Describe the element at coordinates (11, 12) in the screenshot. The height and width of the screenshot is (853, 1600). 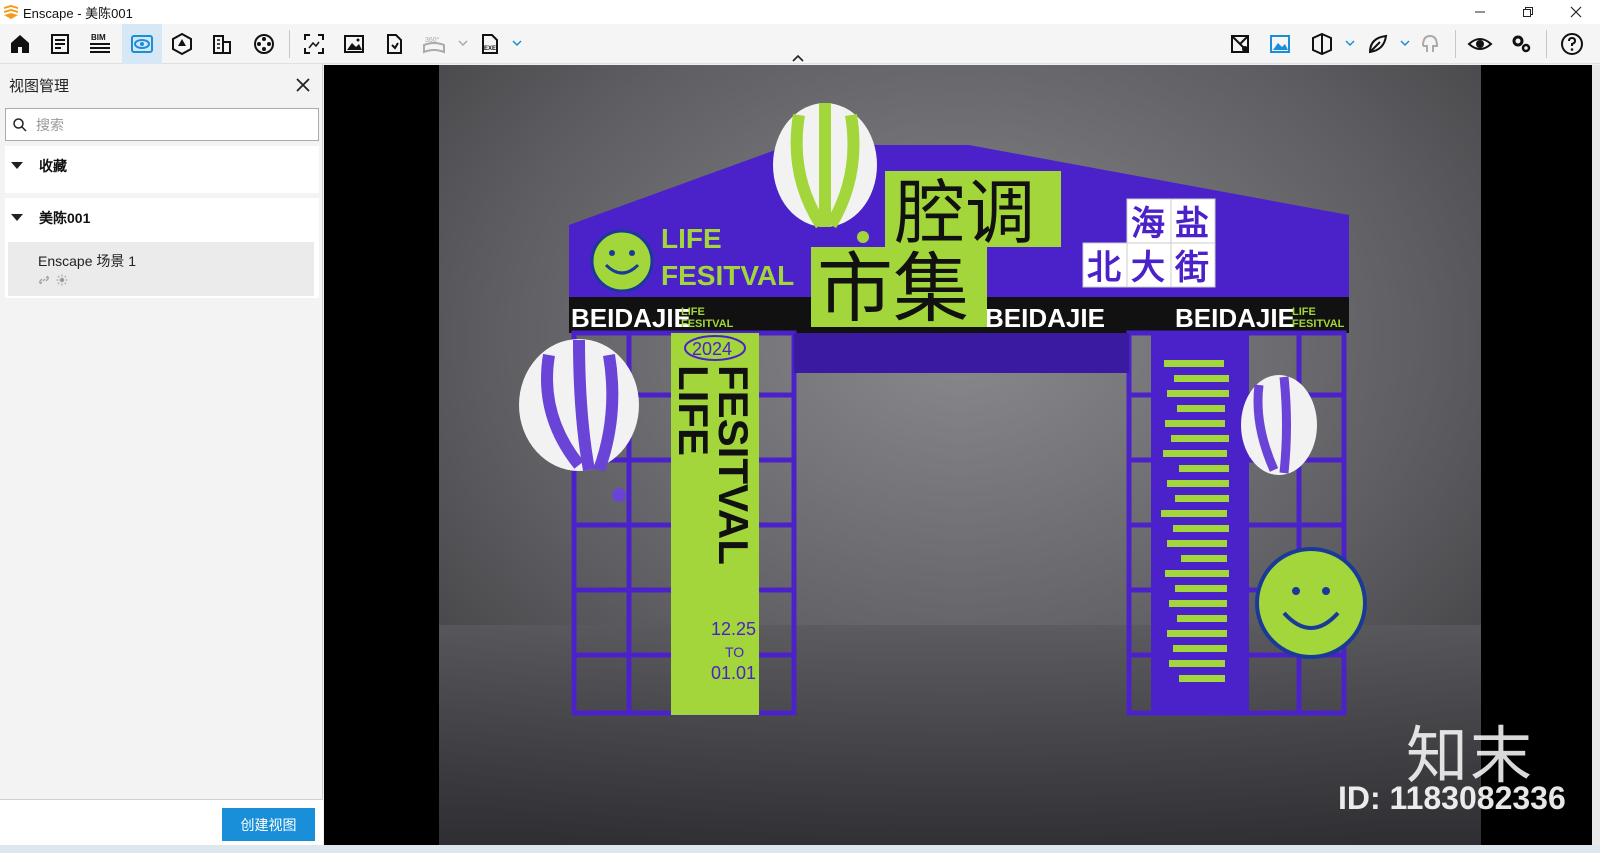
I see `enscape-logo-icon` at that location.